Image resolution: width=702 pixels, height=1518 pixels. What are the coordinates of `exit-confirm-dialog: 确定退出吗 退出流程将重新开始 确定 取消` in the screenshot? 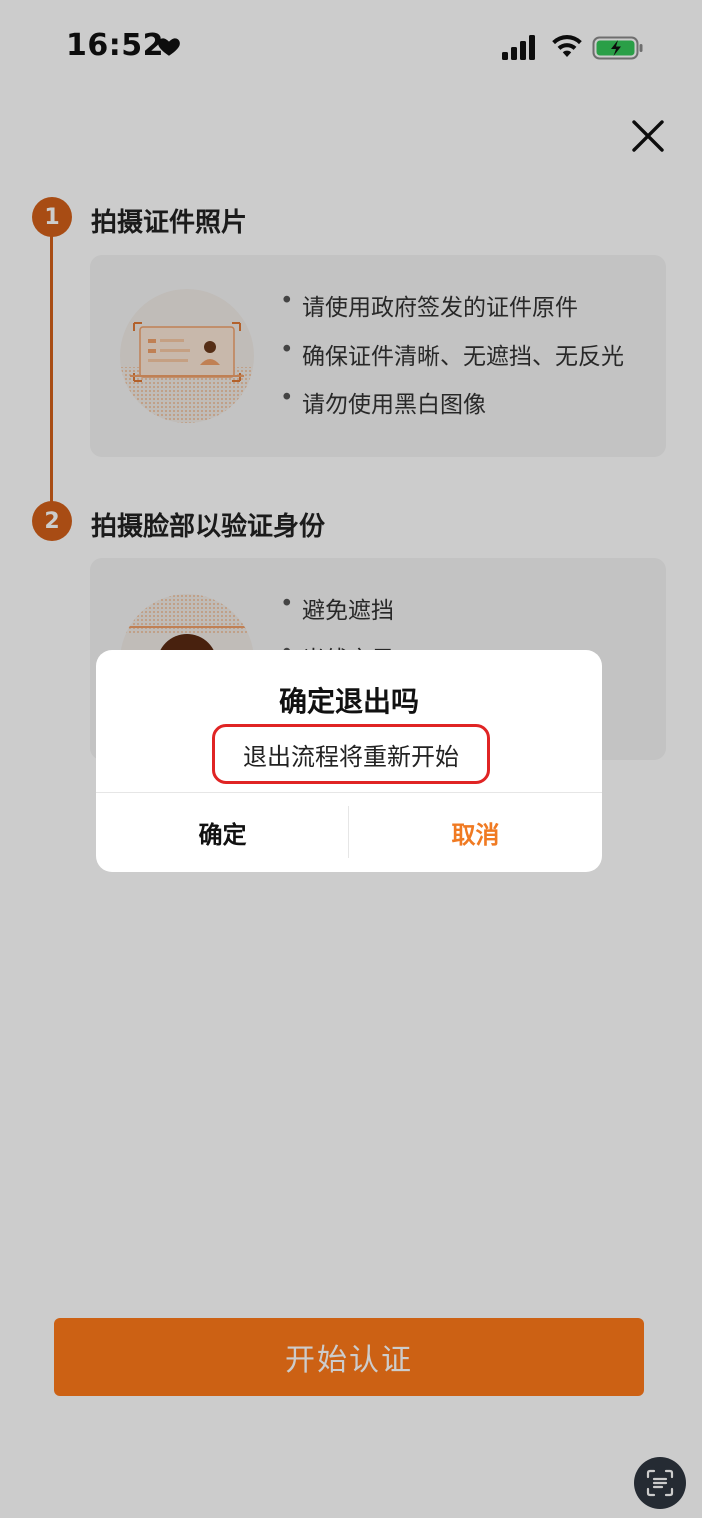 It's located at (349, 761).